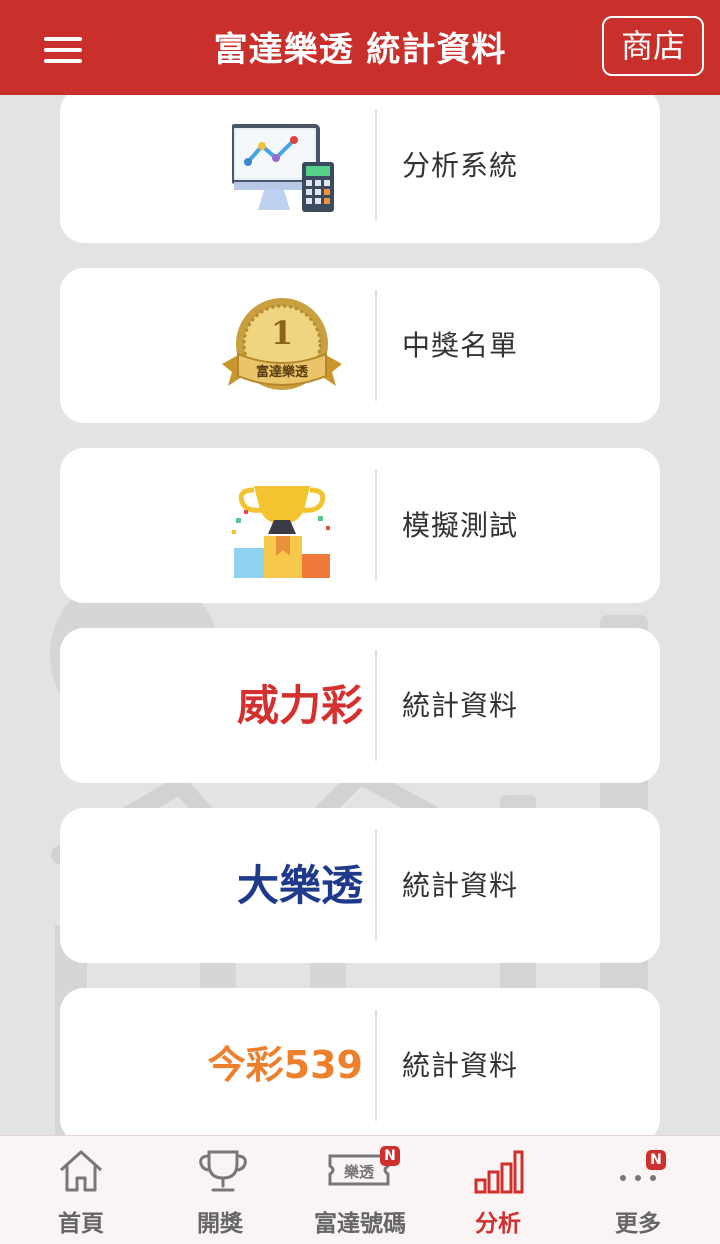  Describe the element at coordinates (282, 372) in the screenshot. I see `medal-text: 富達樂透` at that location.